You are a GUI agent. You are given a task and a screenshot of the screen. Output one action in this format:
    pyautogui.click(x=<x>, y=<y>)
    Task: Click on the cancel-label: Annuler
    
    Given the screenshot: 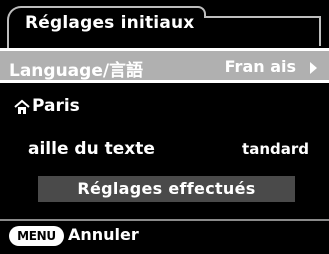 What is the action you would take?
    pyautogui.click(x=103, y=234)
    